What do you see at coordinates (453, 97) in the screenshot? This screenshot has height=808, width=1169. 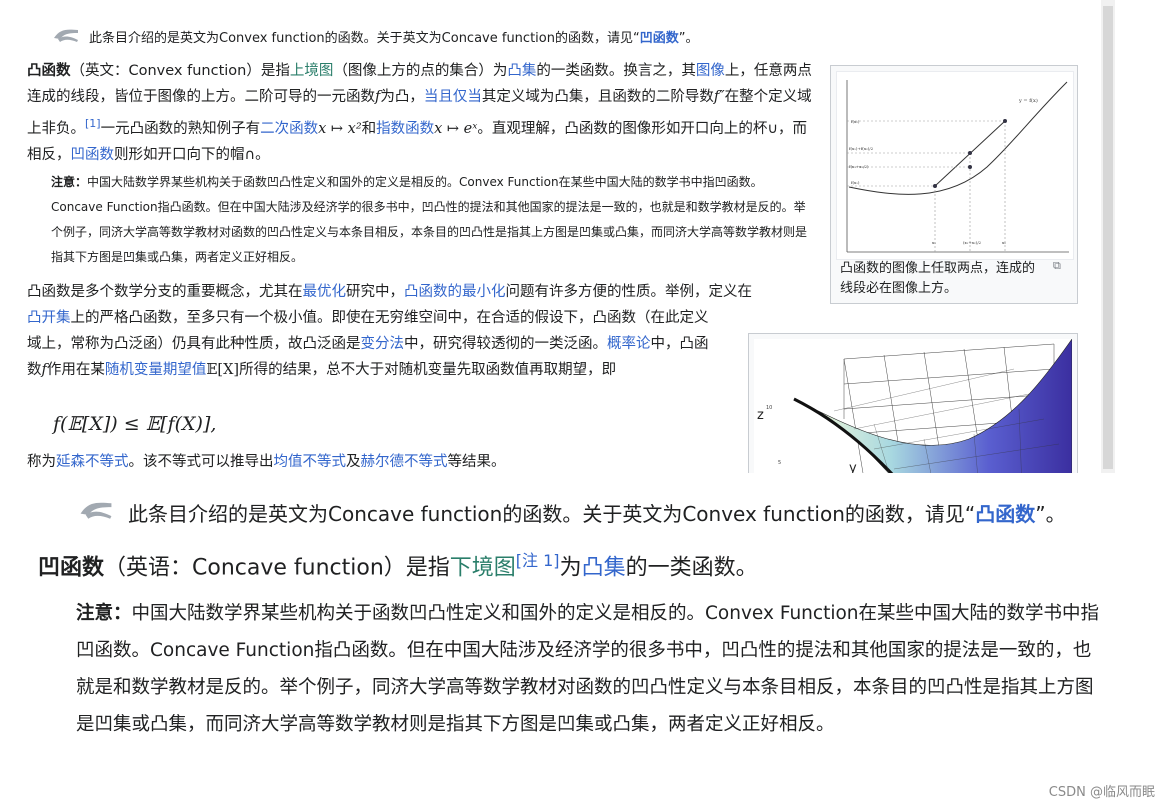 I see `link-iff: 当且仅当` at bounding box center [453, 97].